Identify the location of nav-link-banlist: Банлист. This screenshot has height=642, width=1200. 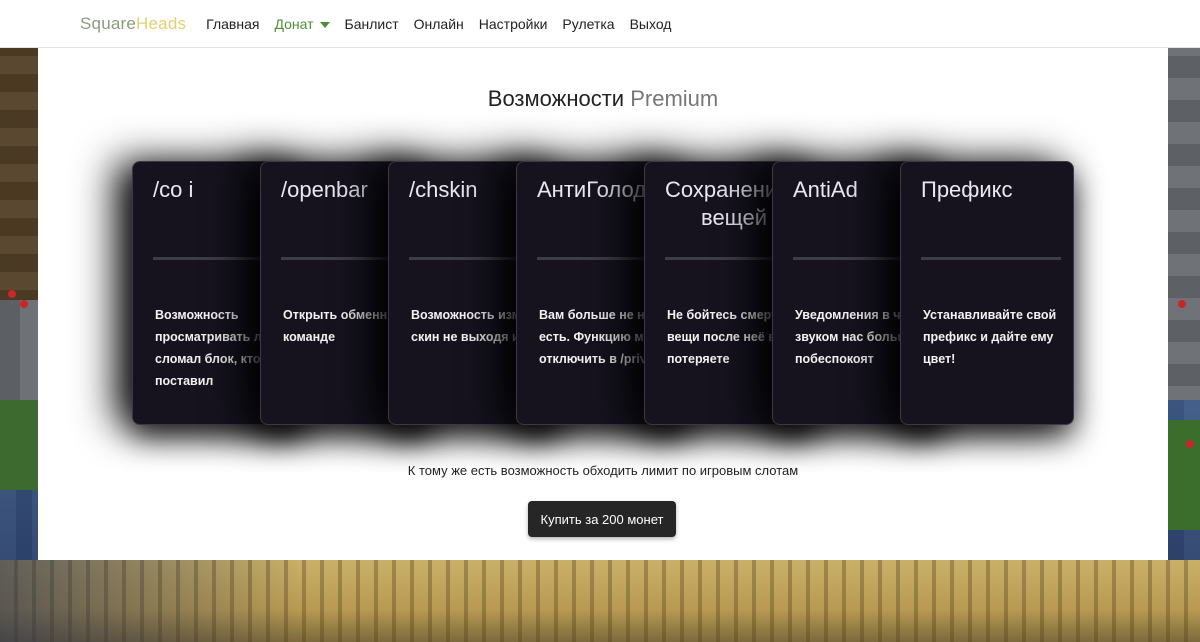
(372, 24).